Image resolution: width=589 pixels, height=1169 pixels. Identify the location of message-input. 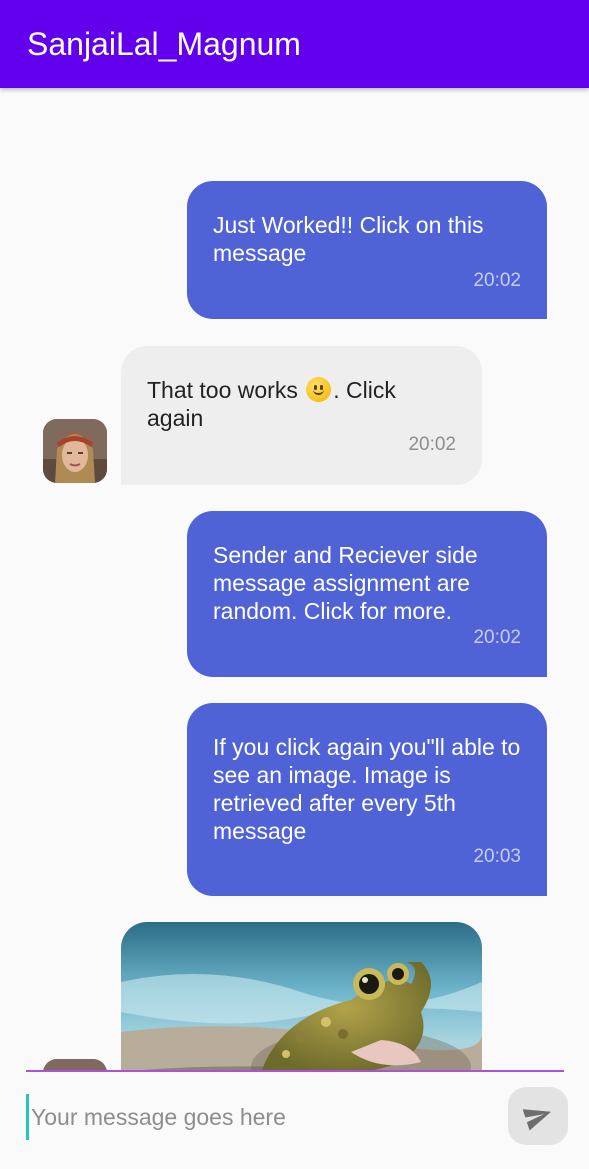
(256, 1117).